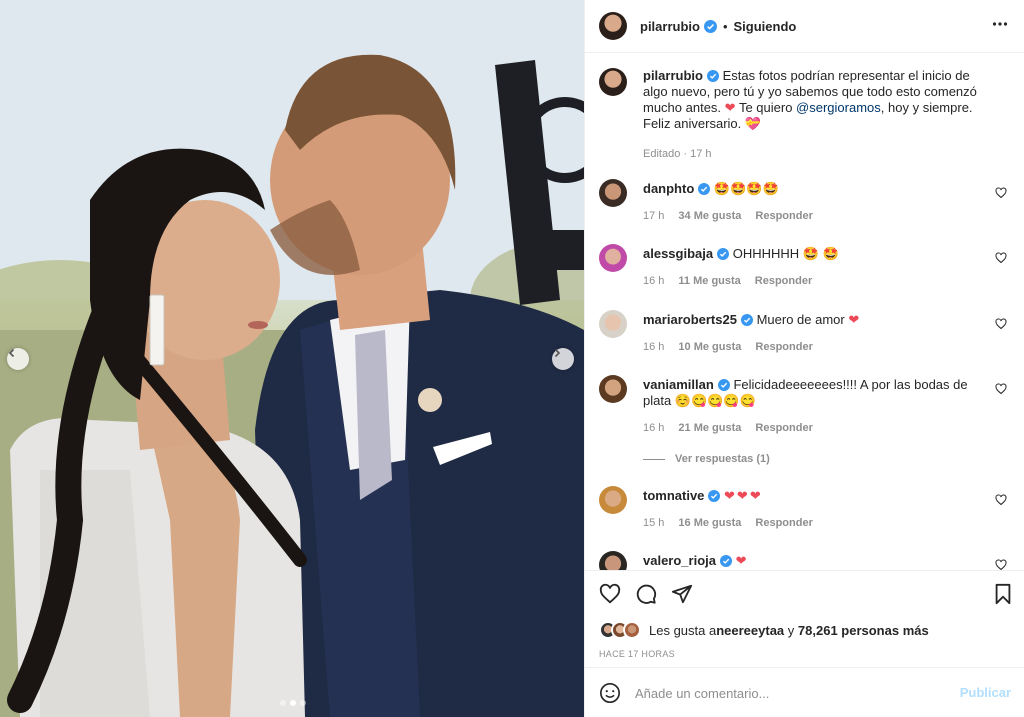 Image resolution: width=1024 pixels, height=717 pixels. What do you see at coordinates (709, 281) in the screenshot?
I see `comment-likes: 11 Me gusta` at bounding box center [709, 281].